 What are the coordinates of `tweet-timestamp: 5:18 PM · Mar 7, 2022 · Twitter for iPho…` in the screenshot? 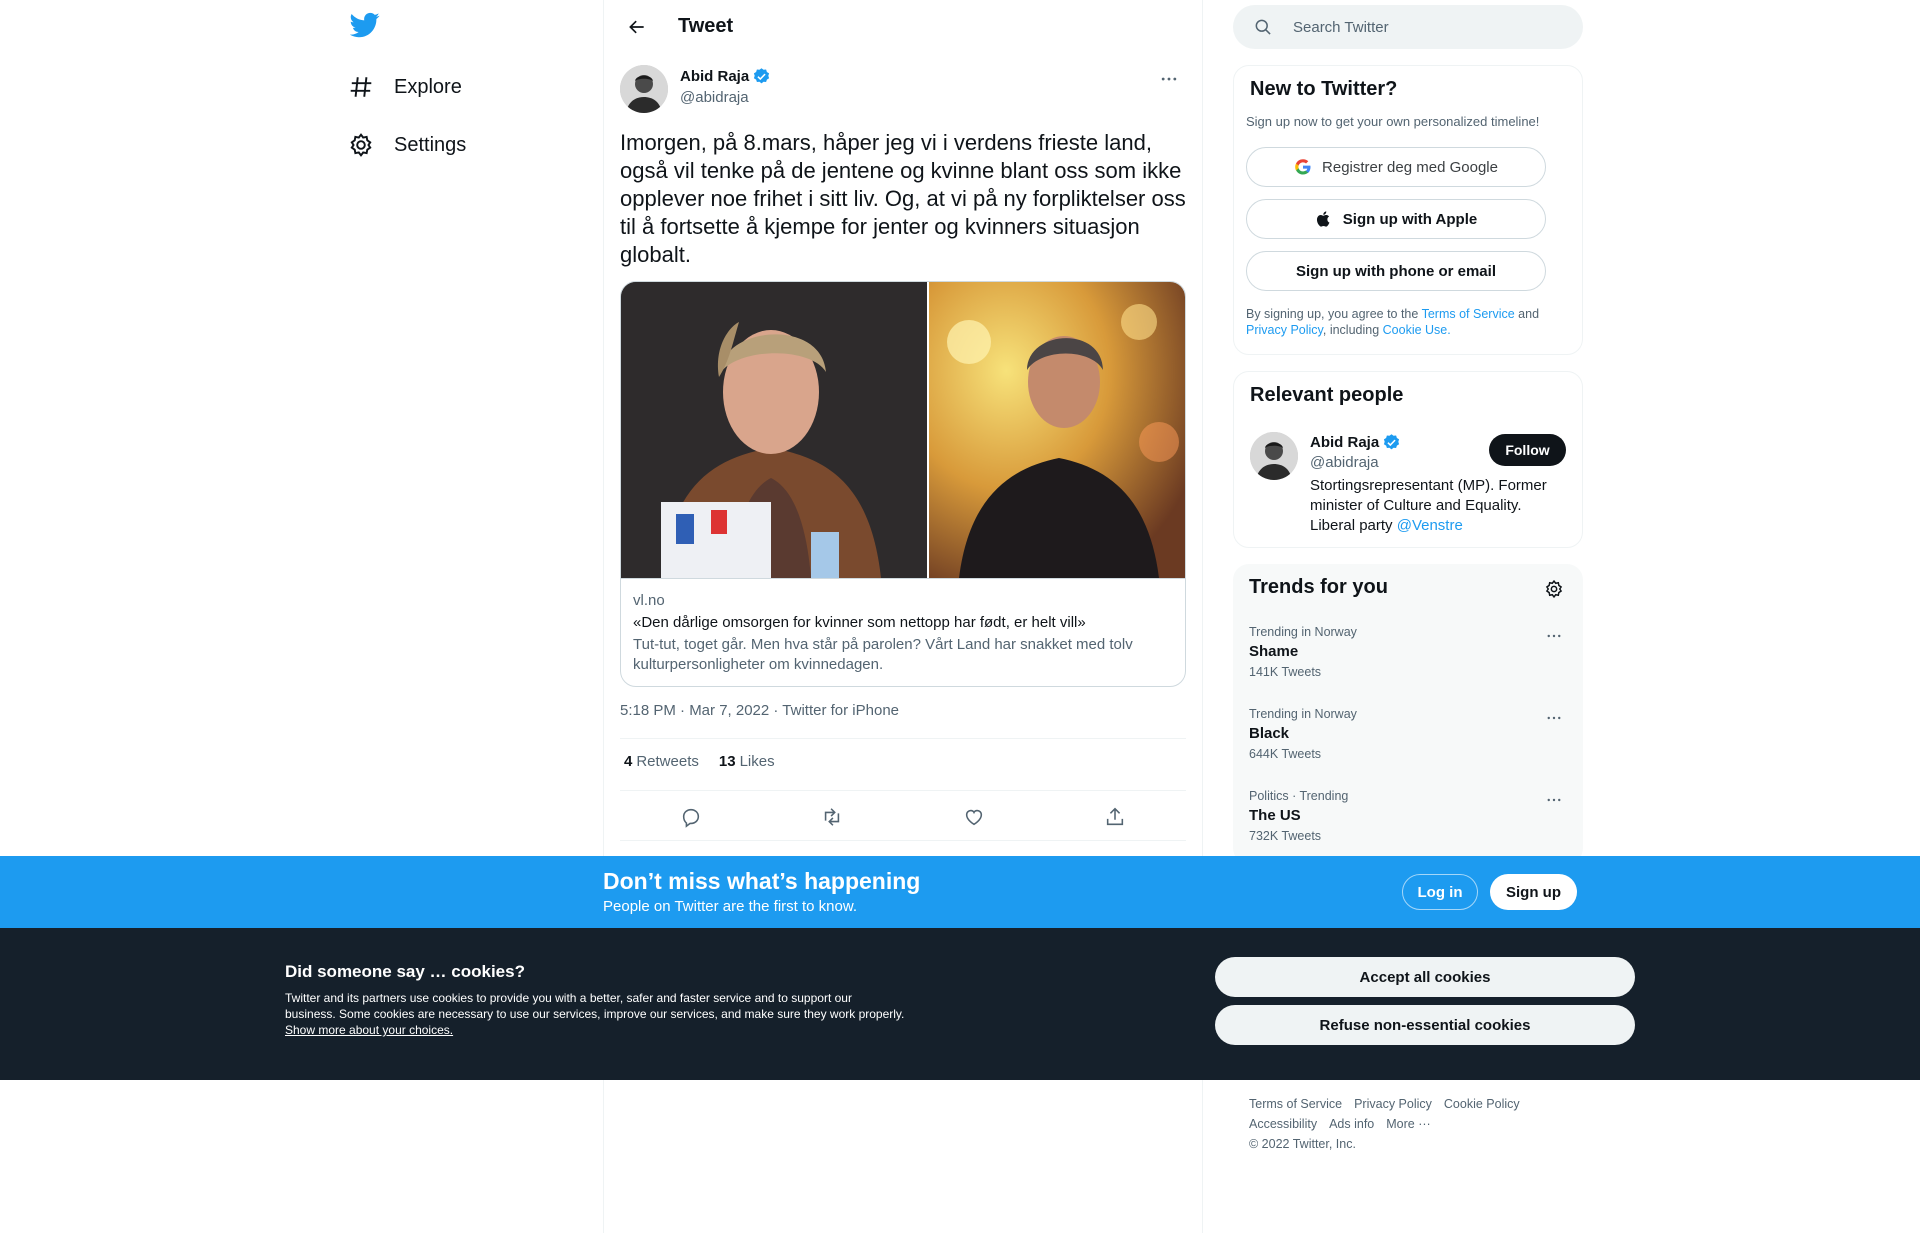 It's located at (759, 710).